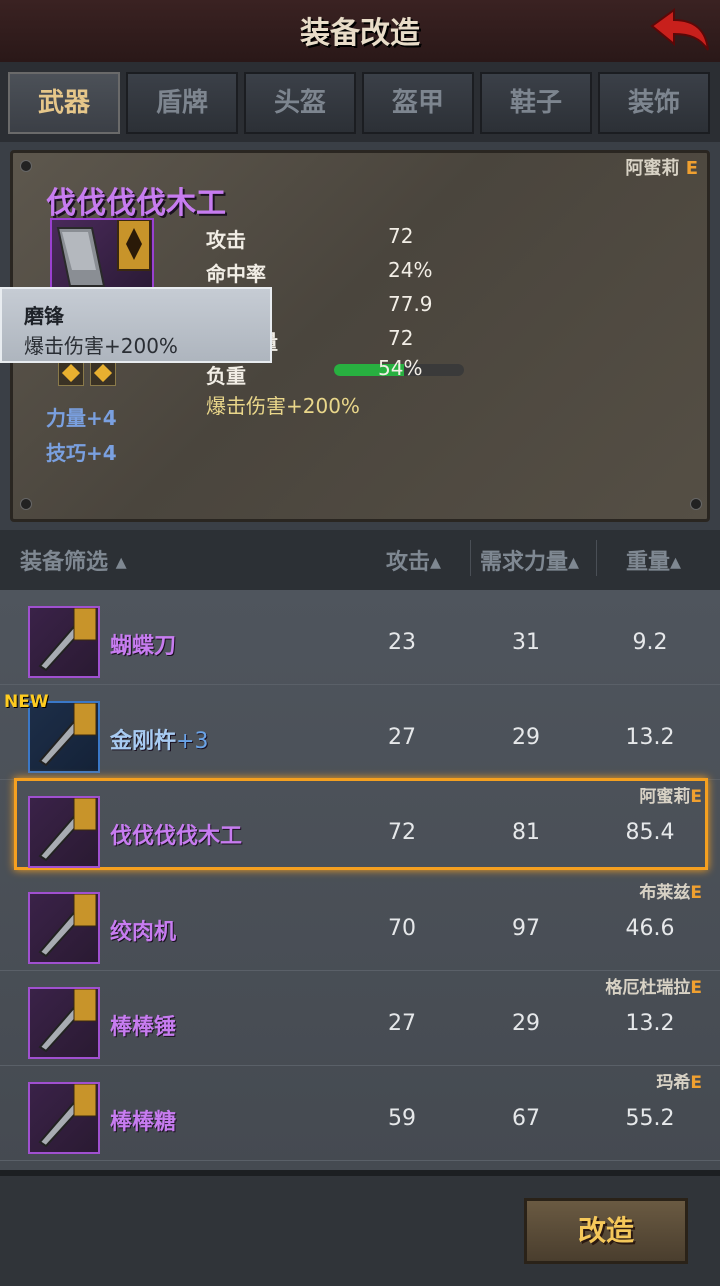 The height and width of the screenshot is (1286, 720). What do you see at coordinates (226, 376) in the screenshot?
I see `stat-label-weight: 负重` at bounding box center [226, 376].